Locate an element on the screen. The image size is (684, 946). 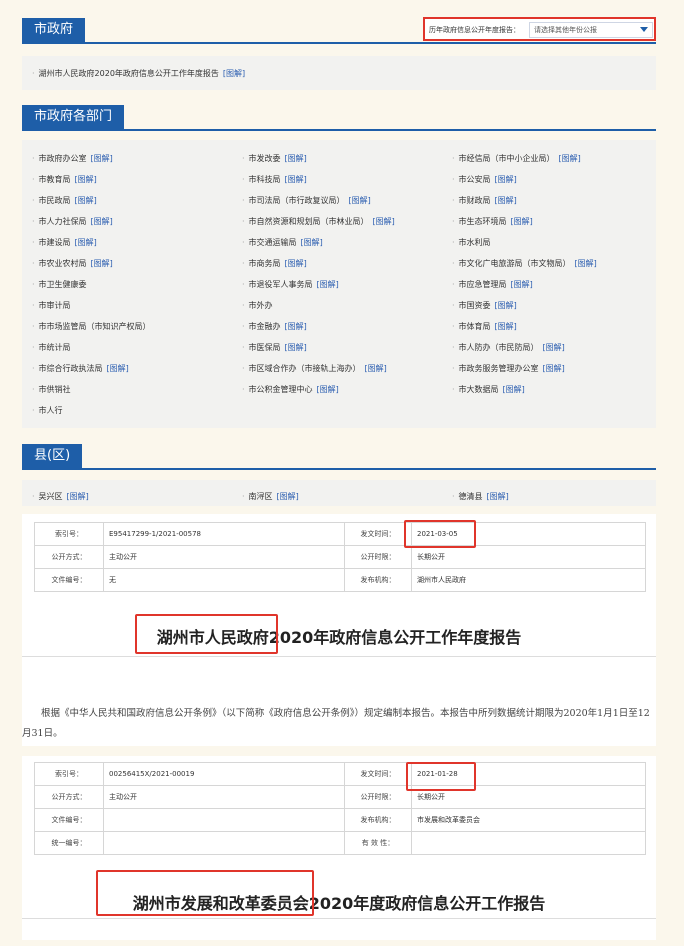
list-item: · 市统计局 is located at coordinates (51, 347).